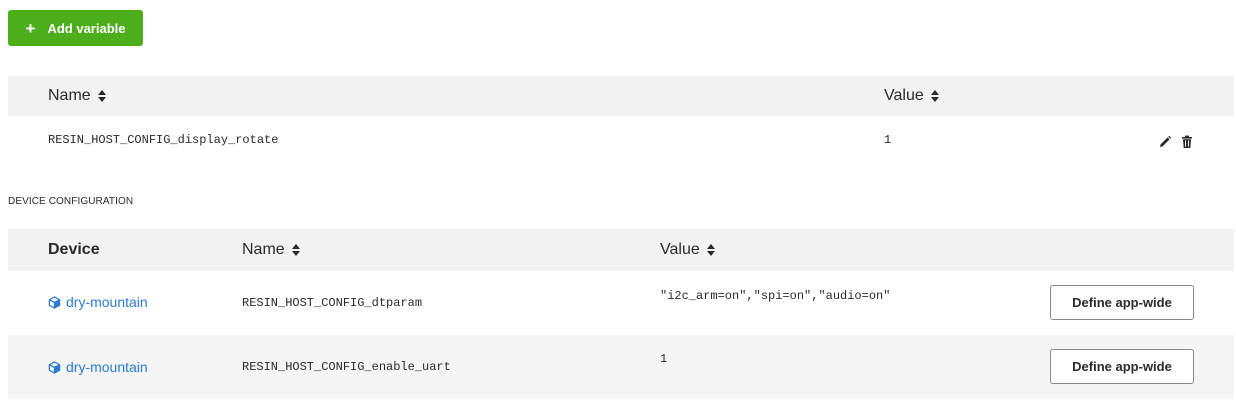  What do you see at coordinates (621, 96) in the screenshot?
I see `app-variables-header: Name Value` at bounding box center [621, 96].